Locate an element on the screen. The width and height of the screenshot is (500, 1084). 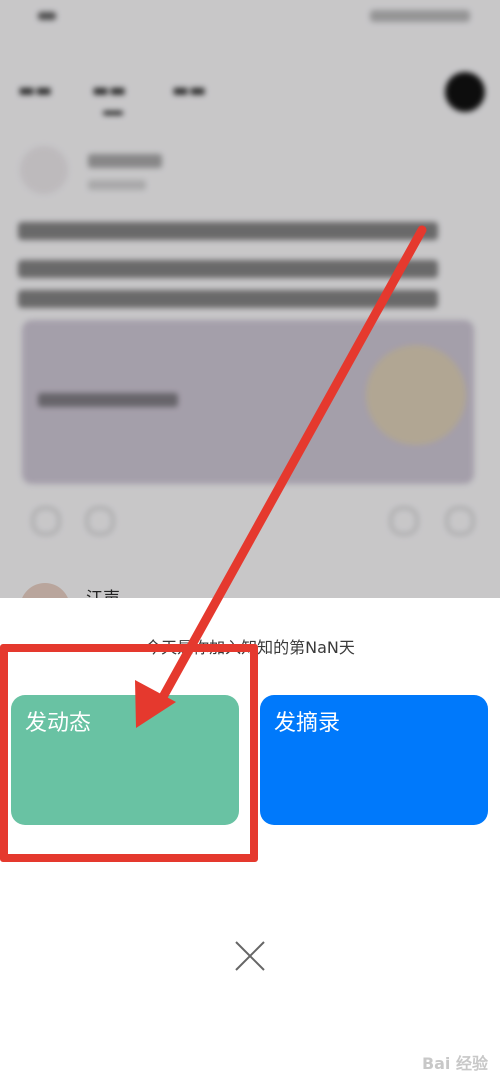
next-post-author-name: 江声 is located at coordinates (103, 591).